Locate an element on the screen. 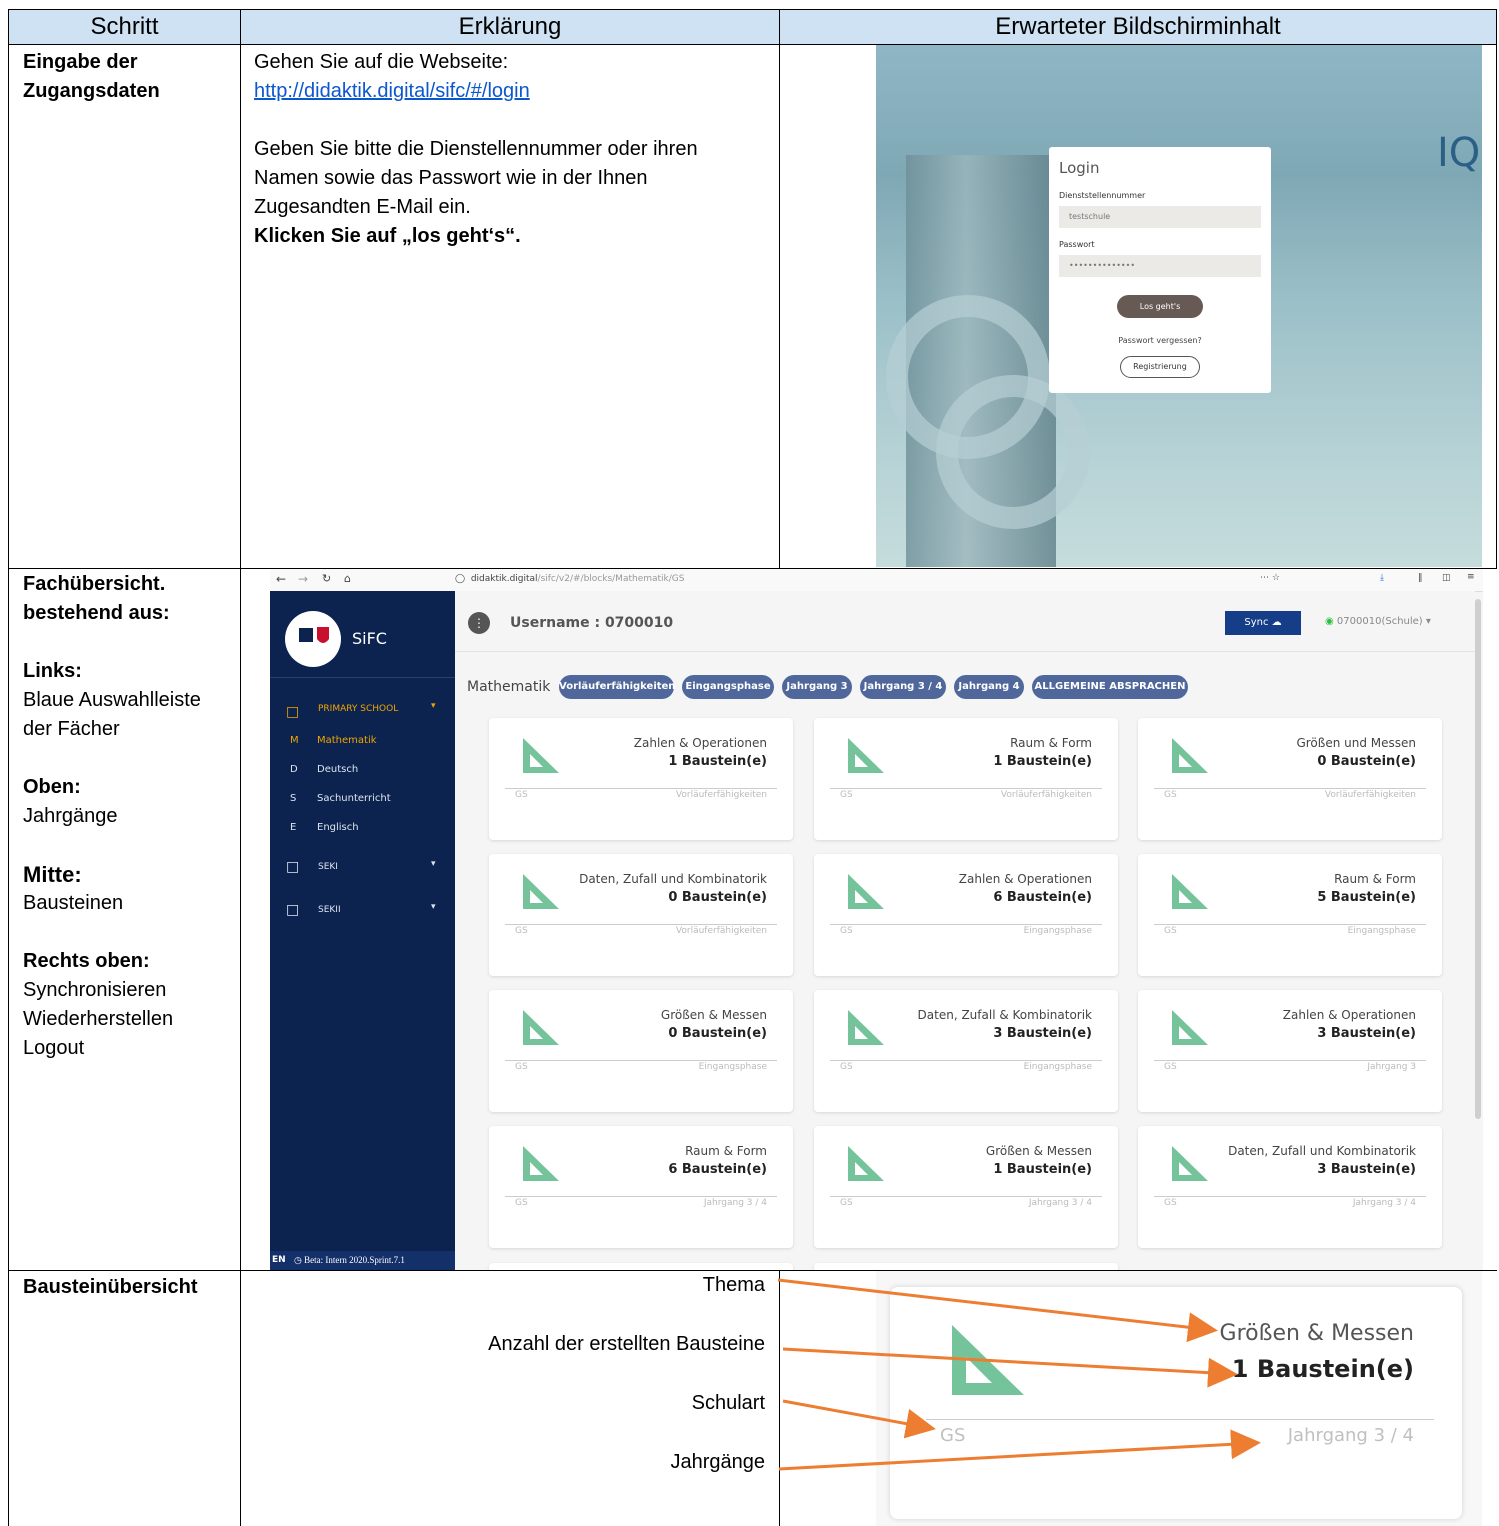  sidebar-divider is located at coordinates (362, 677).